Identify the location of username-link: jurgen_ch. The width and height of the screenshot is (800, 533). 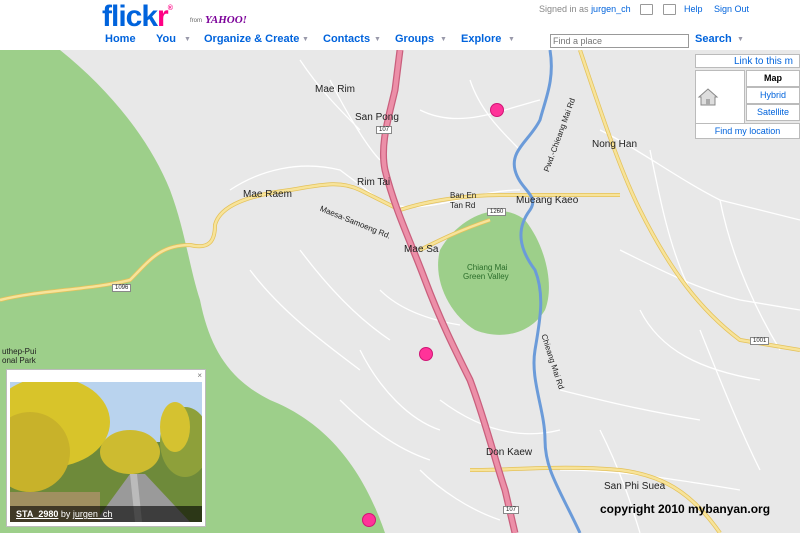
(611, 9).